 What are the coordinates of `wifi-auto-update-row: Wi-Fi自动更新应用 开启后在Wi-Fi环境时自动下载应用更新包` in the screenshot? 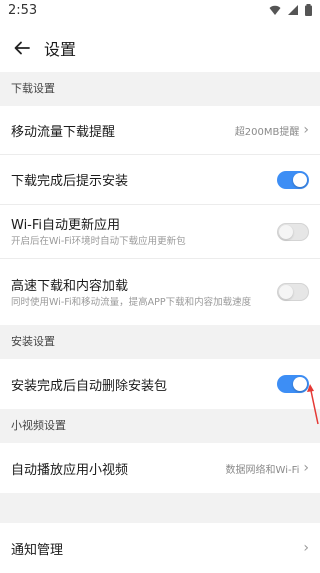 It's located at (160, 232).